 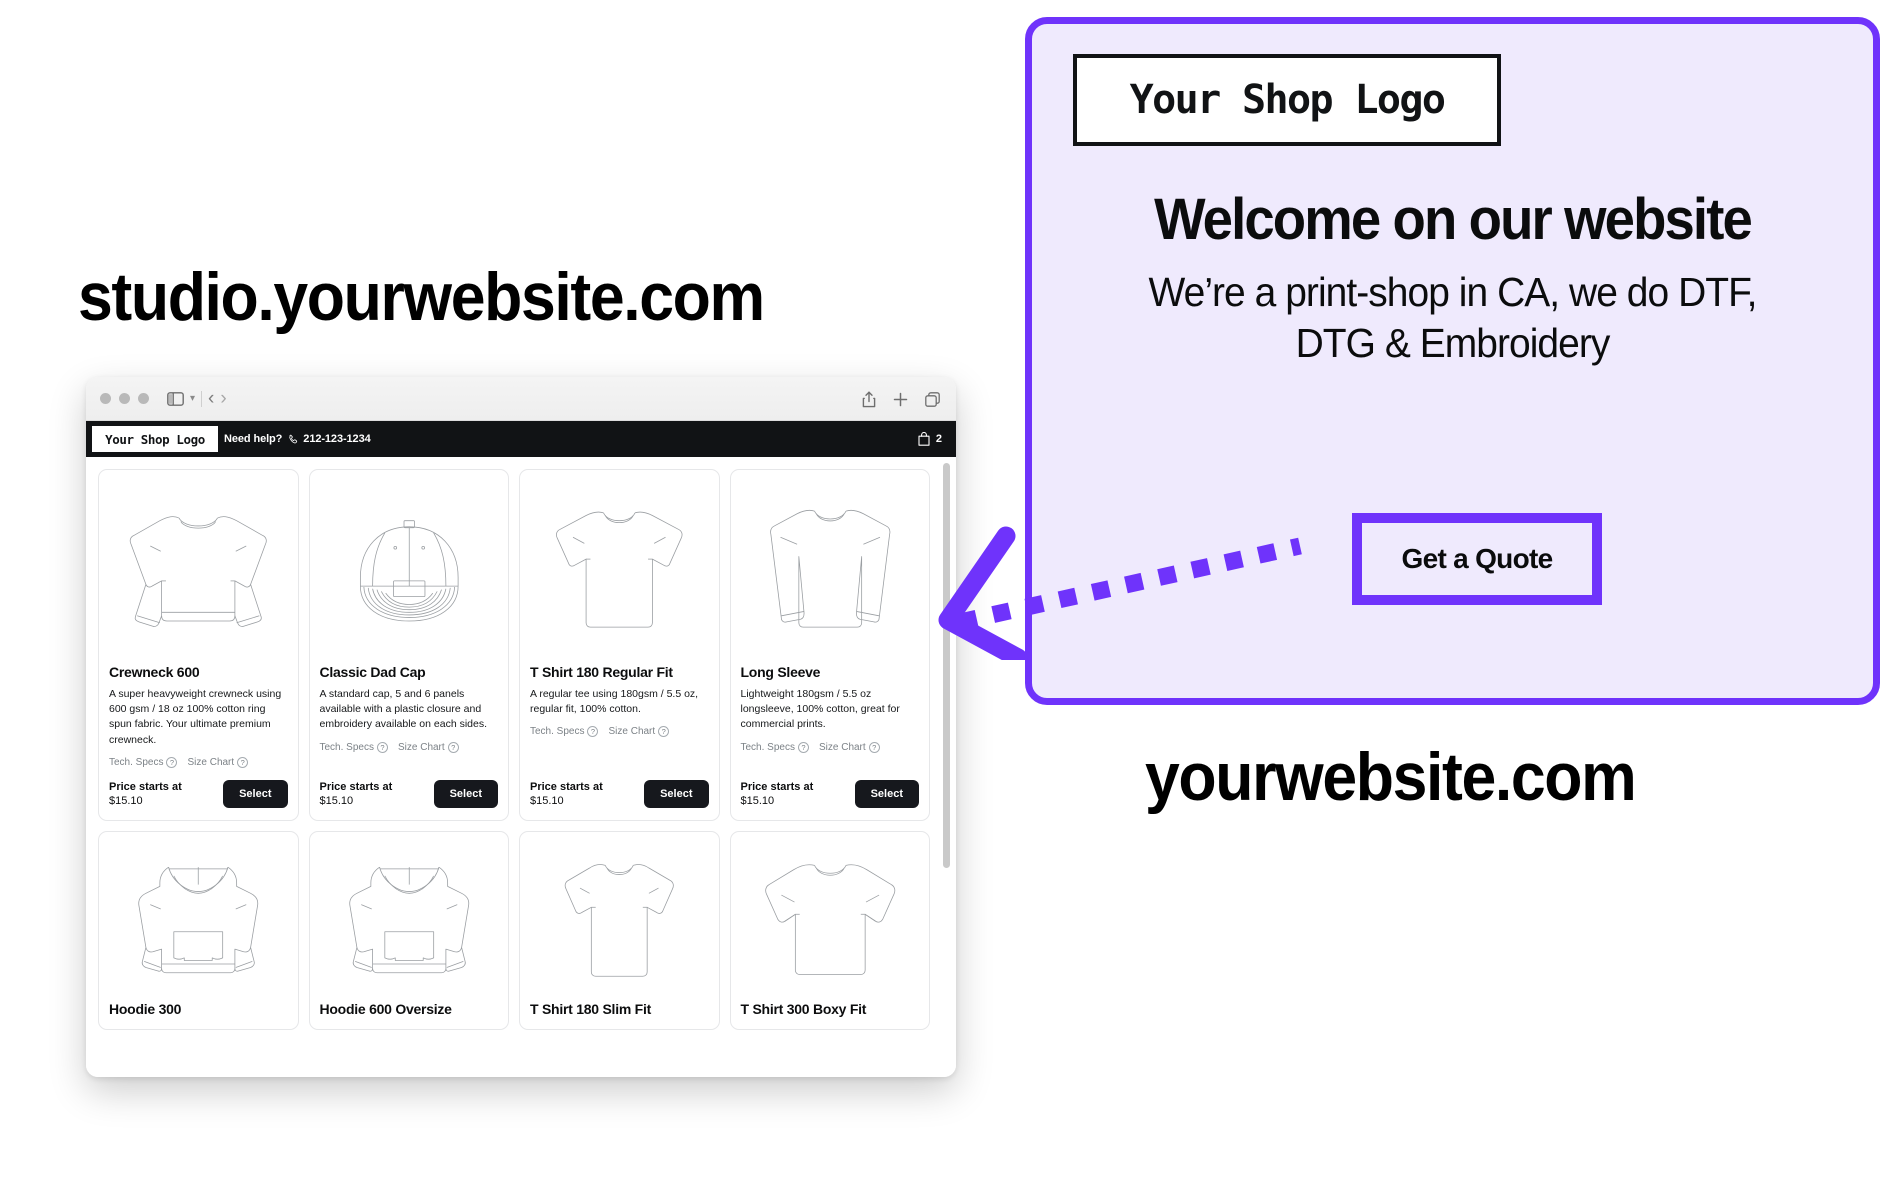 What do you see at coordinates (932, 399) in the screenshot?
I see `tab-overview-icon` at bounding box center [932, 399].